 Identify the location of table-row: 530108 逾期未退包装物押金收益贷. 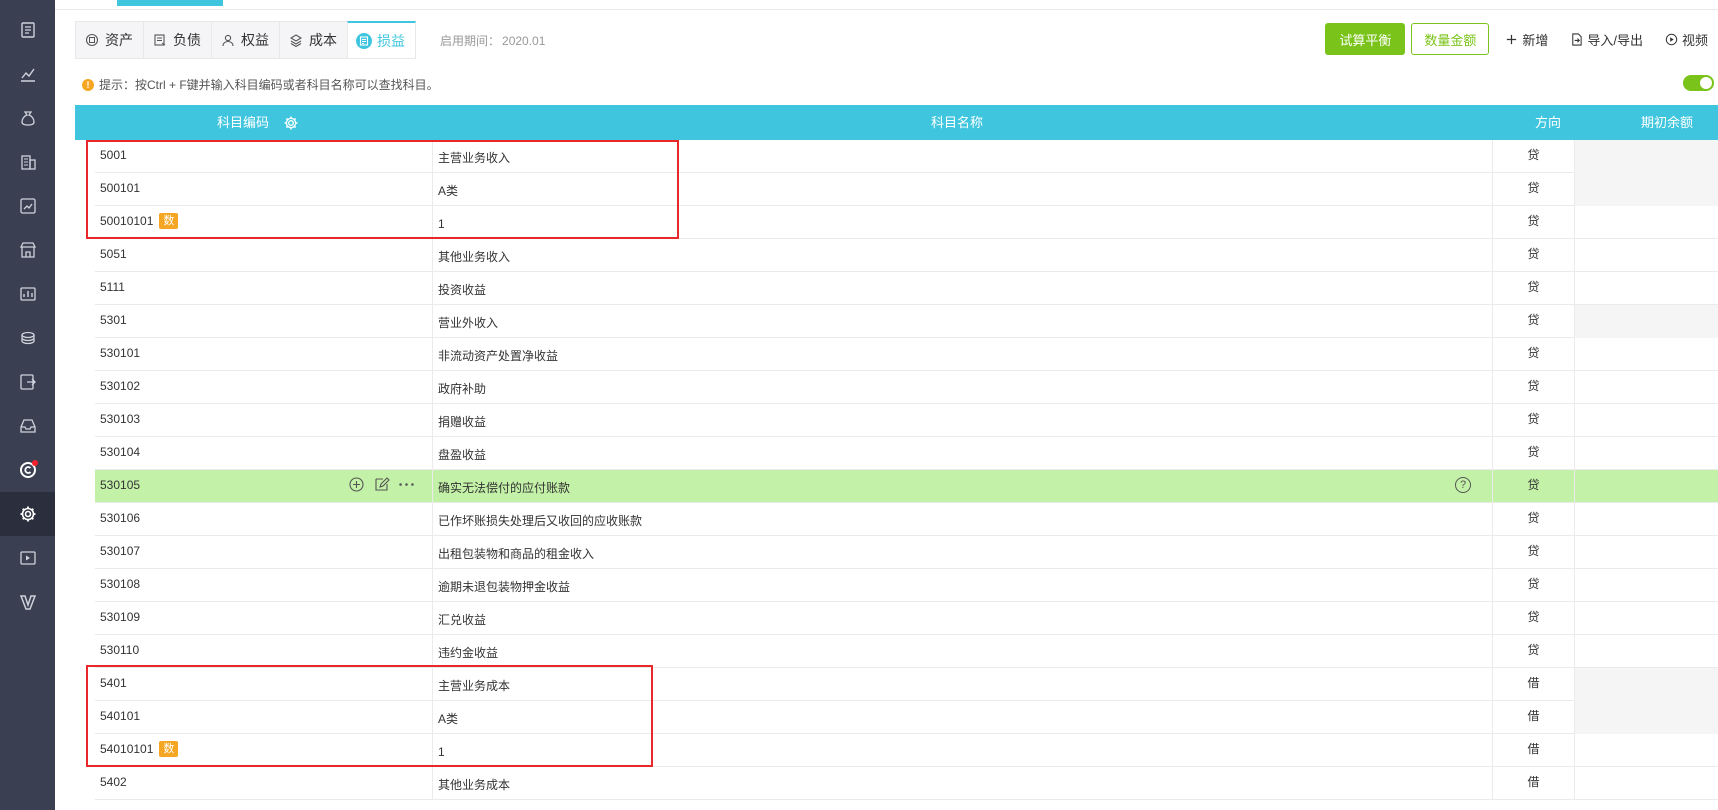
(906, 585).